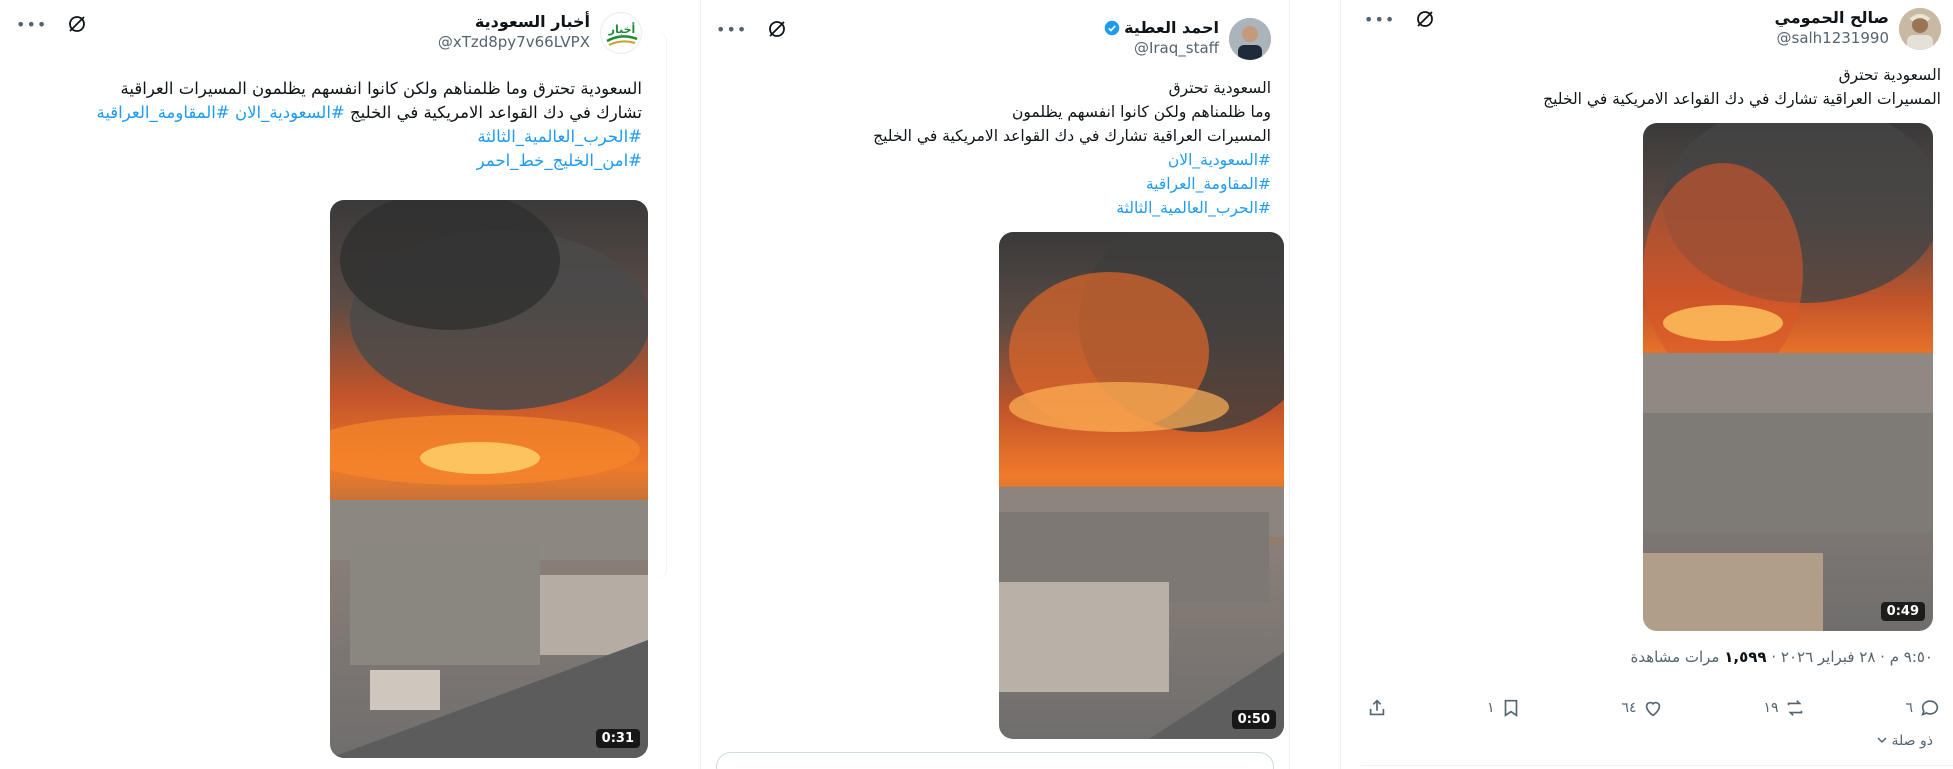 The image size is (1953, 769). I want to click on bookmark-icon, so click(1511, 708).